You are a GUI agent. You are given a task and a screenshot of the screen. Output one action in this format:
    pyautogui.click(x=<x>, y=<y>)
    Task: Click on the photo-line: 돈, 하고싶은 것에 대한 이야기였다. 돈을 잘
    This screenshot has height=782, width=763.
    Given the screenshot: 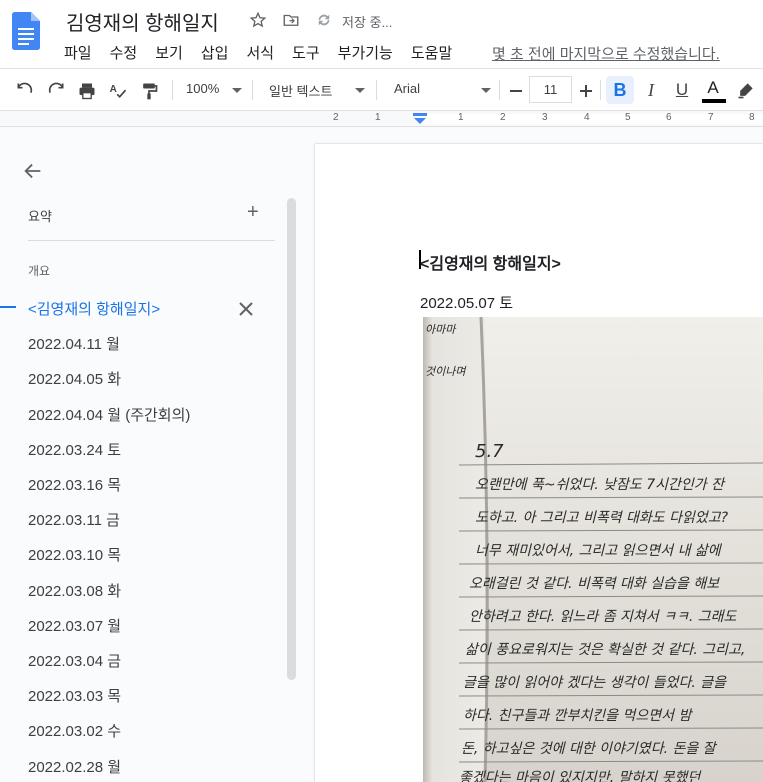 What is the action you would take?
    pyautogui.click(x=589, y=749)
    